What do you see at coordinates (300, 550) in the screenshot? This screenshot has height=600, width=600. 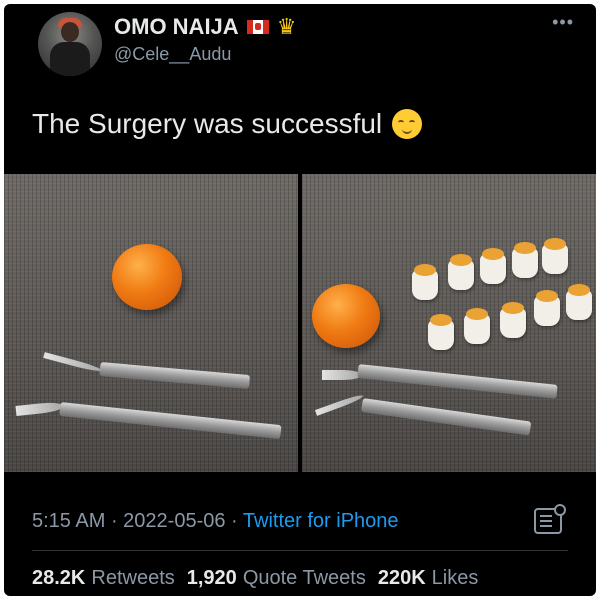 I see `divider` at bounding box center [300, 550].